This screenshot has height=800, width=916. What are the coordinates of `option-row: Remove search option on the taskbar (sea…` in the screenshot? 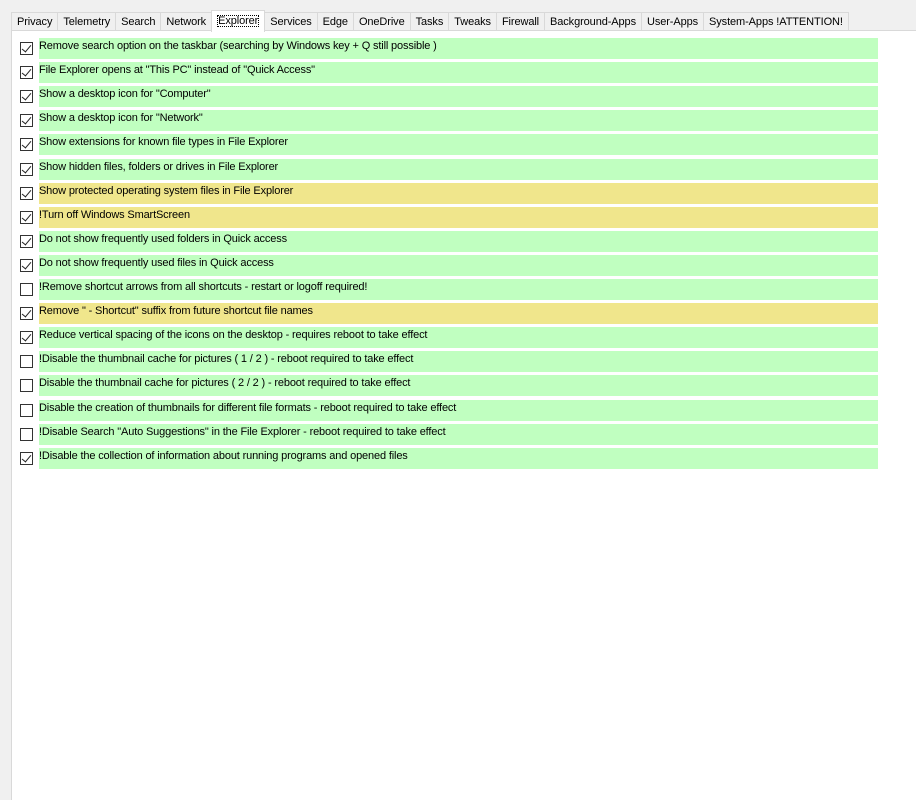 It's located at (449, 48).